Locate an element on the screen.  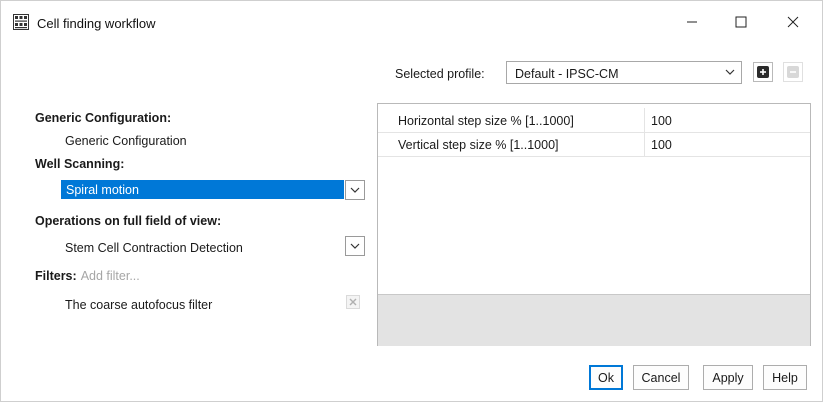
add-profile-button is located at coordinates (763, 72).